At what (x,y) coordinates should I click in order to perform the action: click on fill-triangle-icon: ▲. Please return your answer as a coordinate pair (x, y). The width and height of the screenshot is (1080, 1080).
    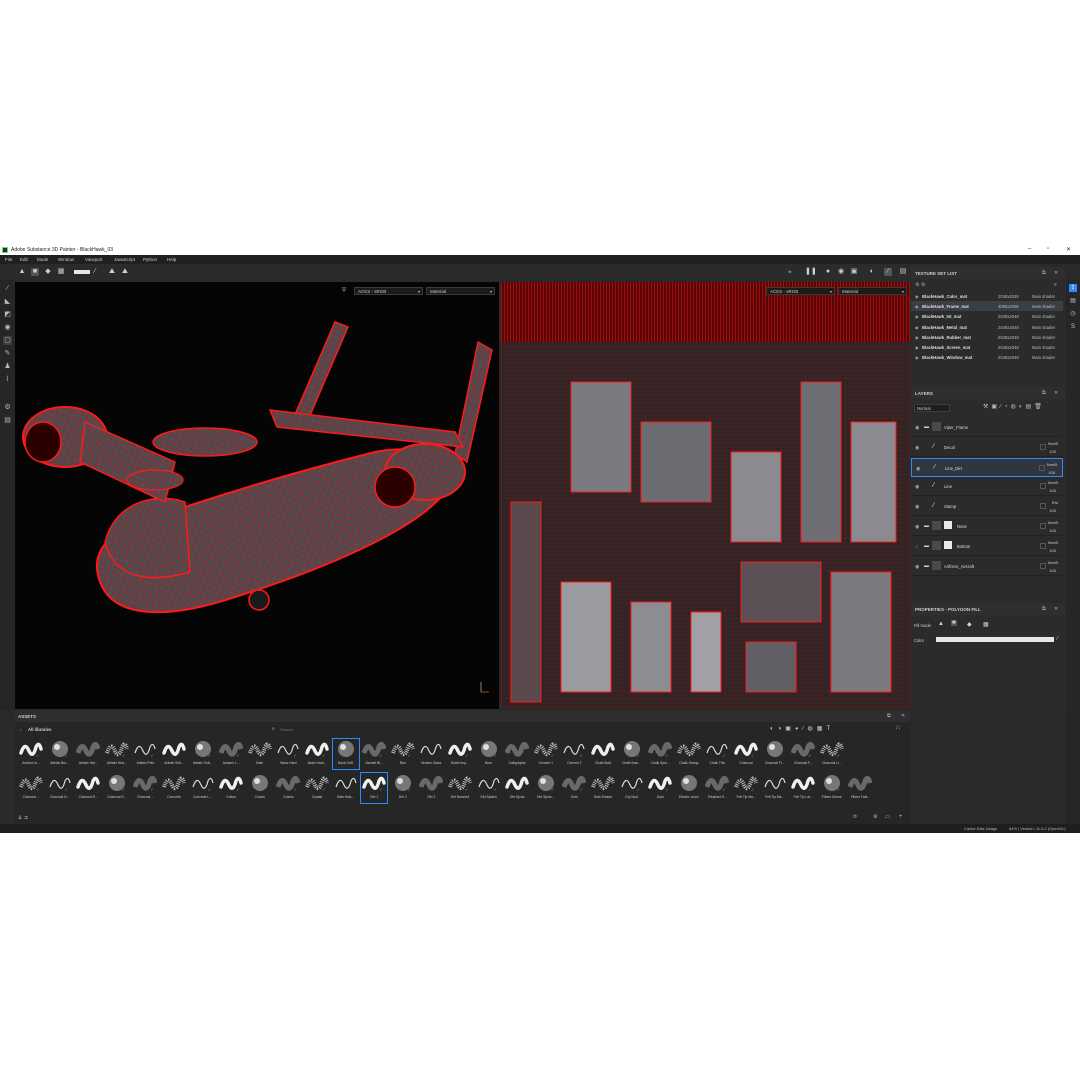
    Looking at the image, I should click on (22, 272).